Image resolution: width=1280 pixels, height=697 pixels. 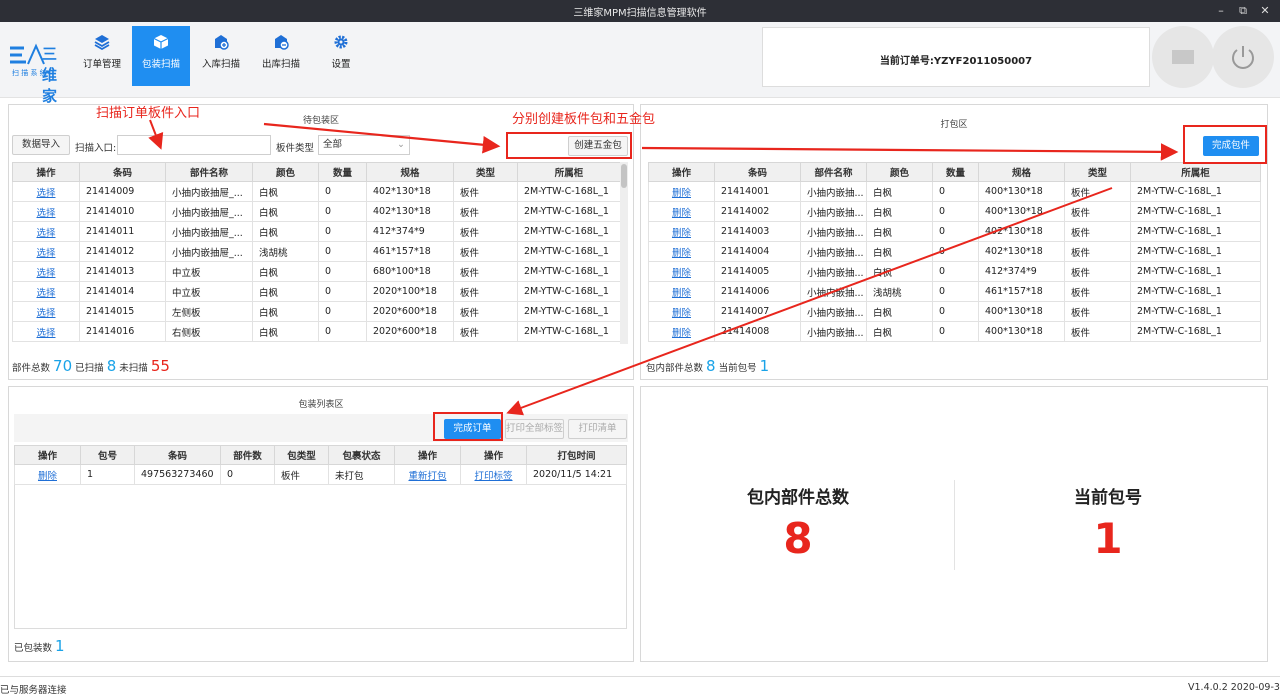 What do you see at coordinates (757, 311) in the screenshot?
I see `table-cell: 21414007` at bounding box center [757, 311].